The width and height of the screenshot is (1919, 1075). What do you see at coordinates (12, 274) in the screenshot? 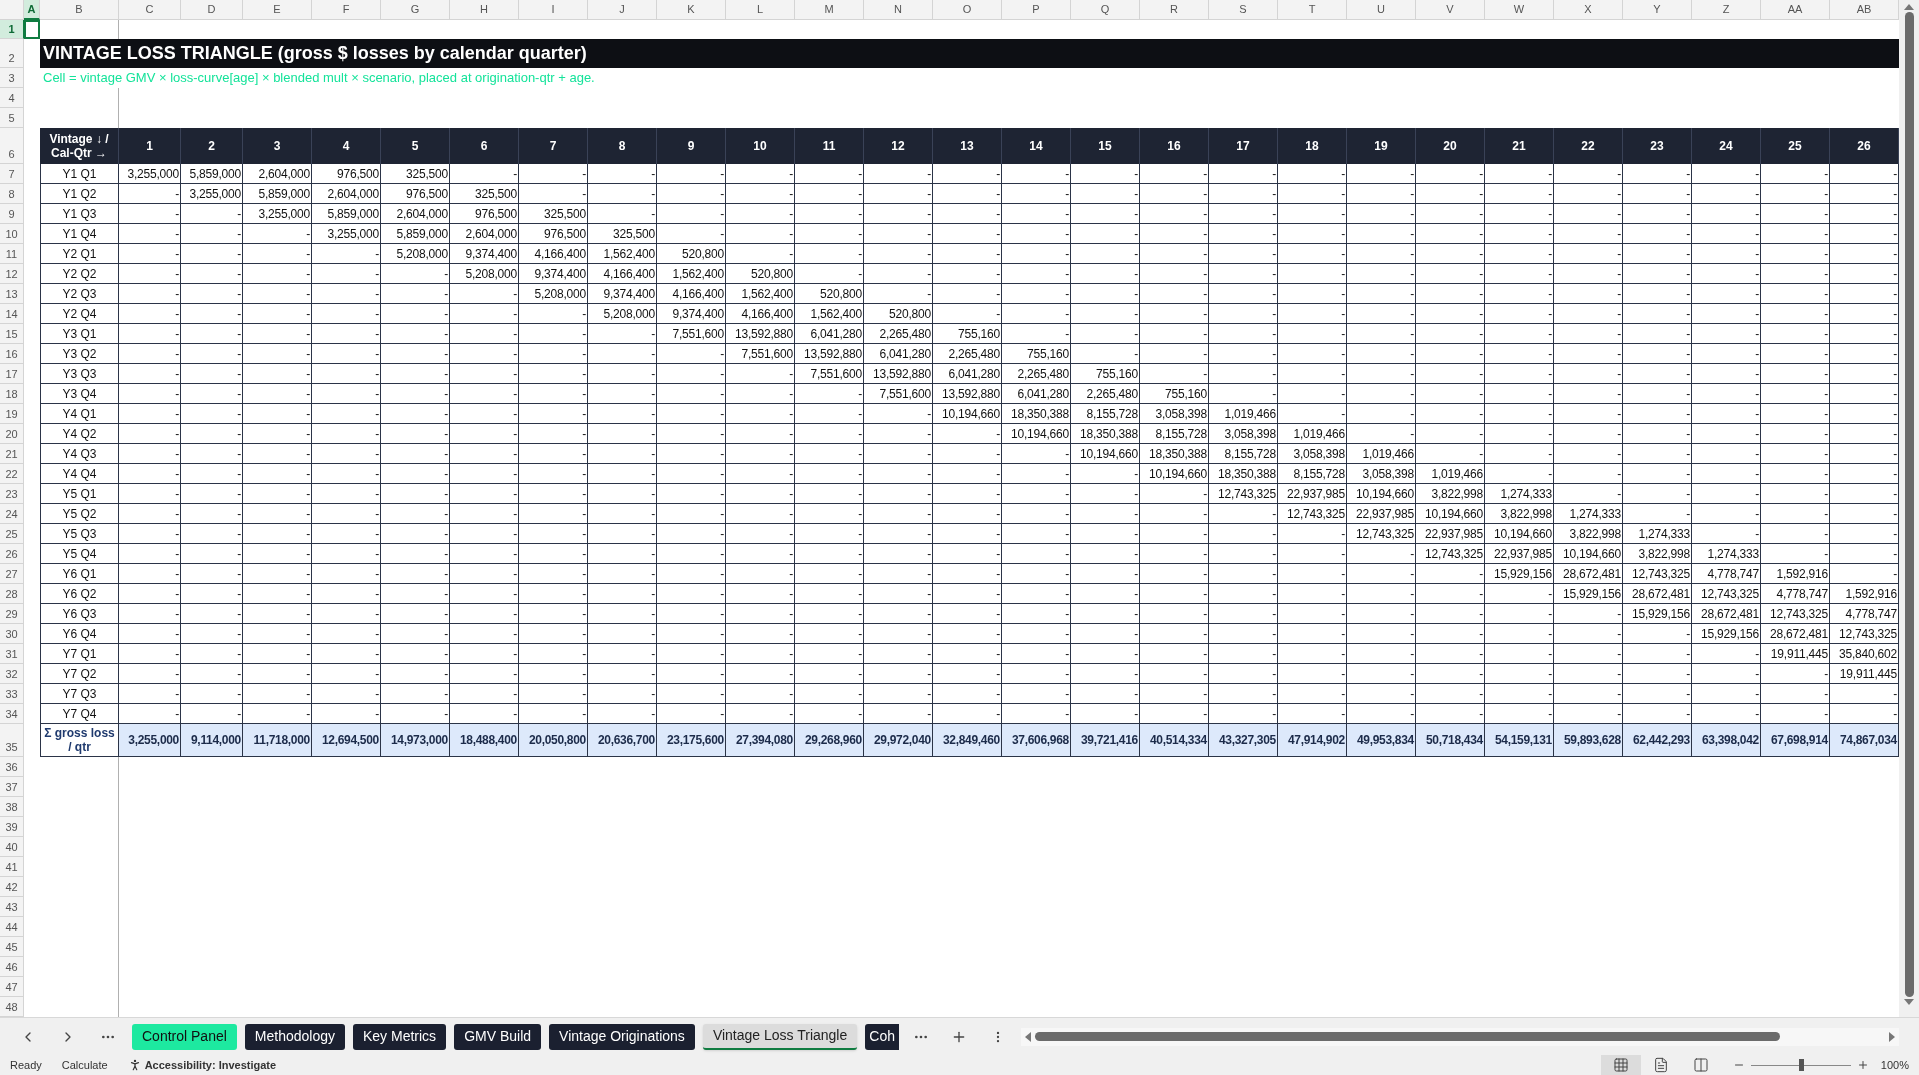
I see `row-number: 12` at bounding box center [12, 274].